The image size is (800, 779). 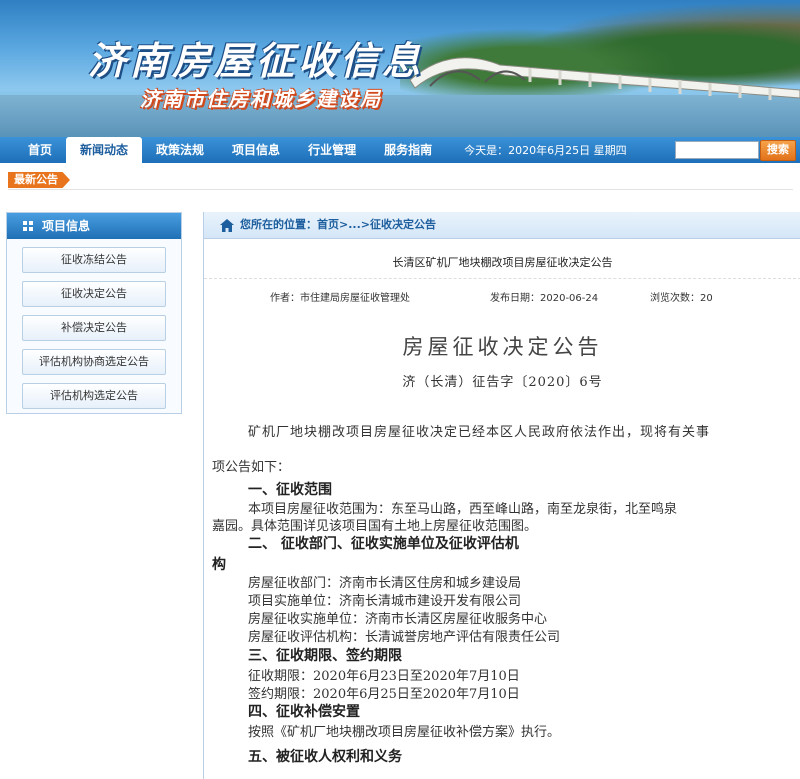 What do you see at coordinates (256, 60) in the screenshot?
I see `site-title: 济南房屋征收信息` at bounding box center [256, 60].